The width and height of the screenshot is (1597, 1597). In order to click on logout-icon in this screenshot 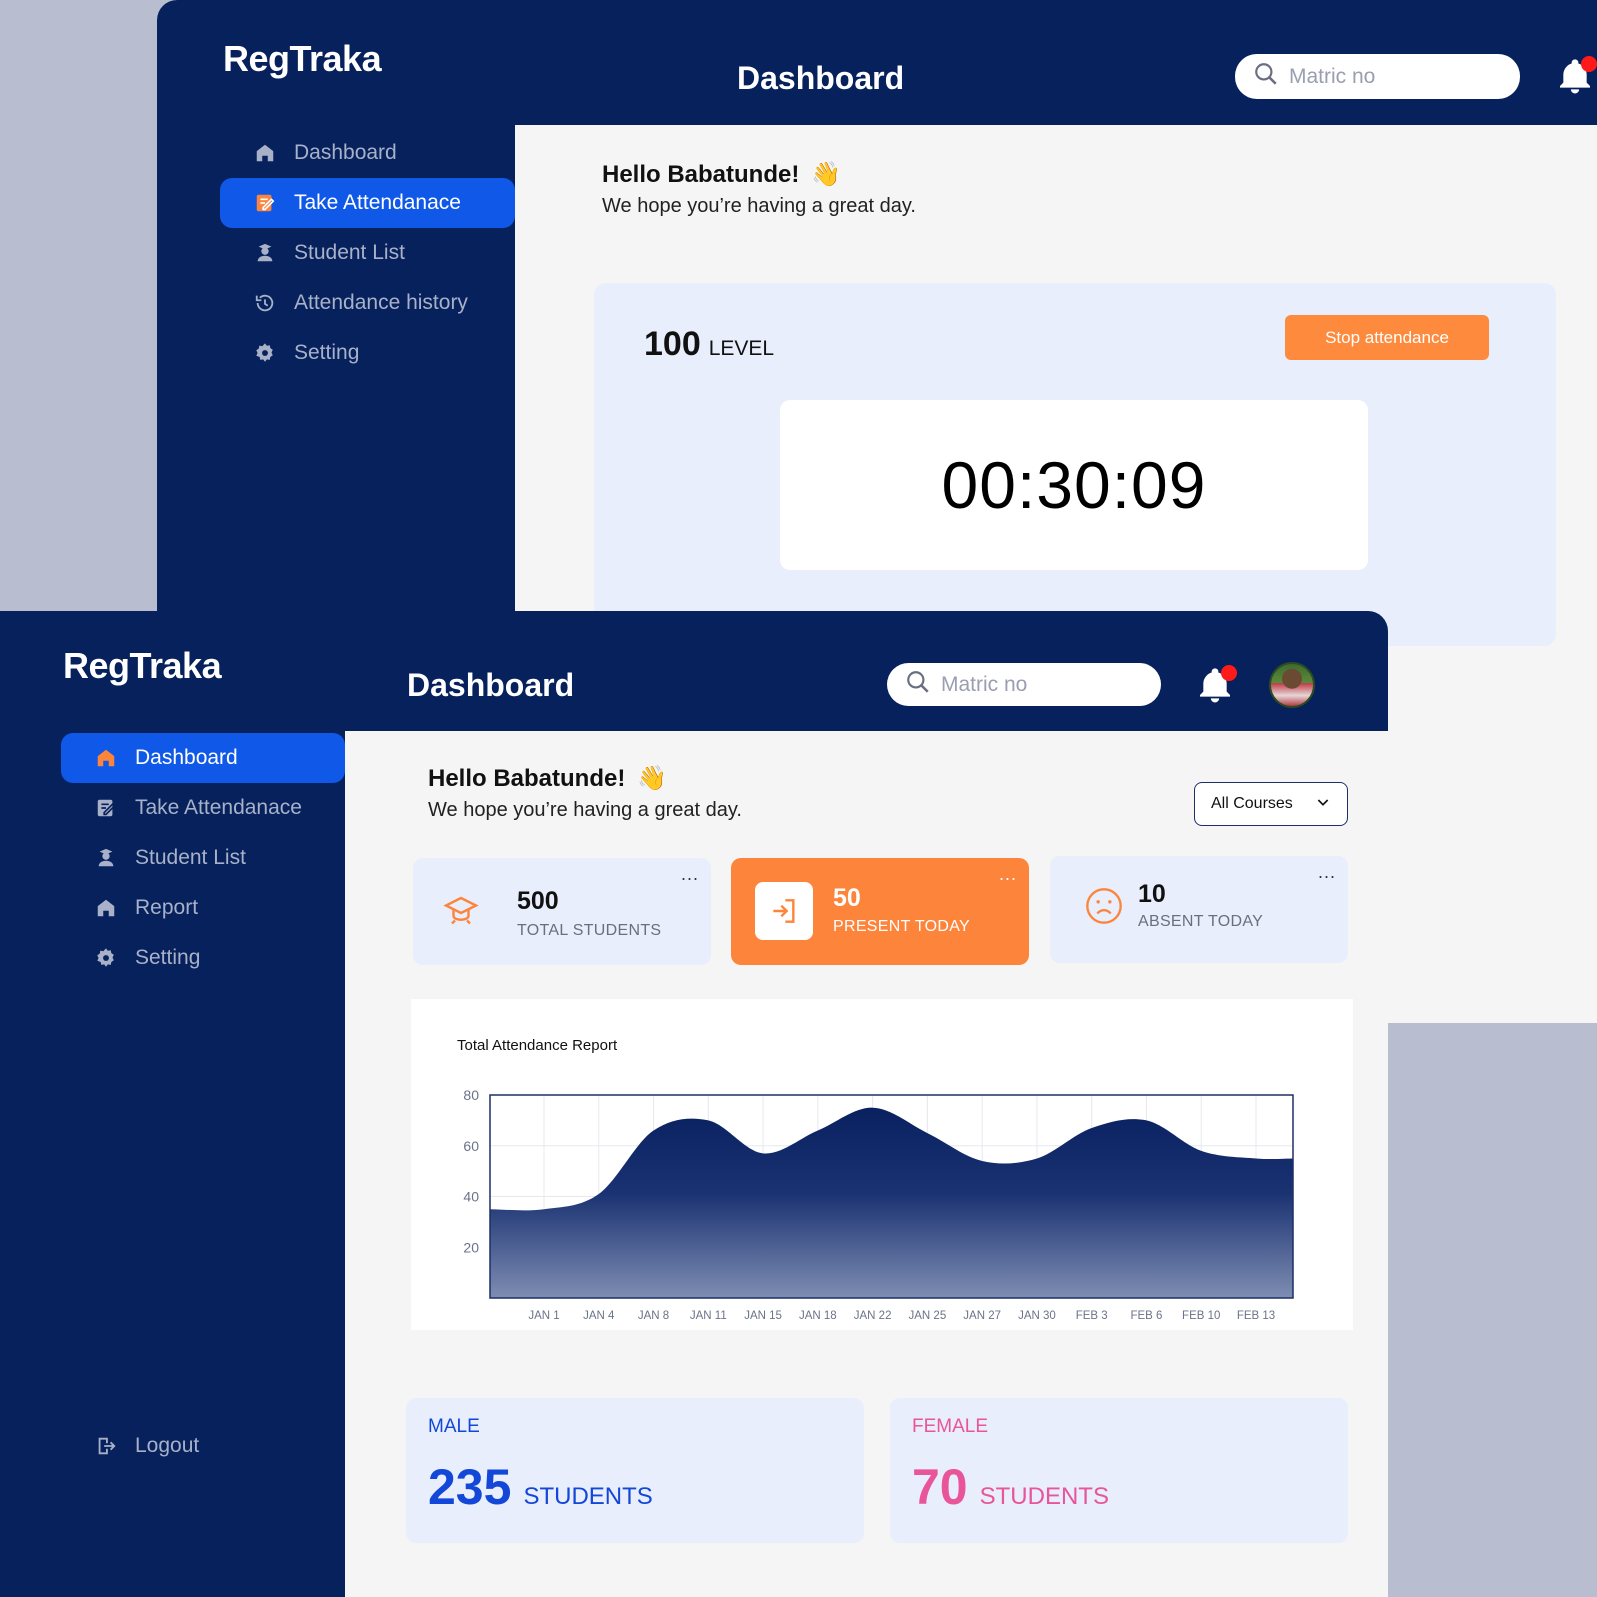, I will do `click(106, 1446)`.